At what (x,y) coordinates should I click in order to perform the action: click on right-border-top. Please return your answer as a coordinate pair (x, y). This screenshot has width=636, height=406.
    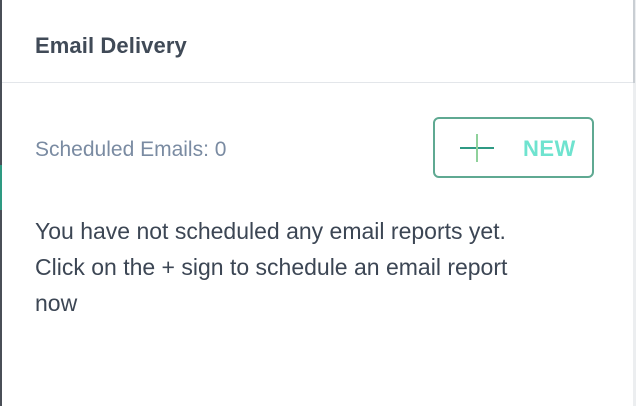
    Looking at the image, I should click on (634, 41).